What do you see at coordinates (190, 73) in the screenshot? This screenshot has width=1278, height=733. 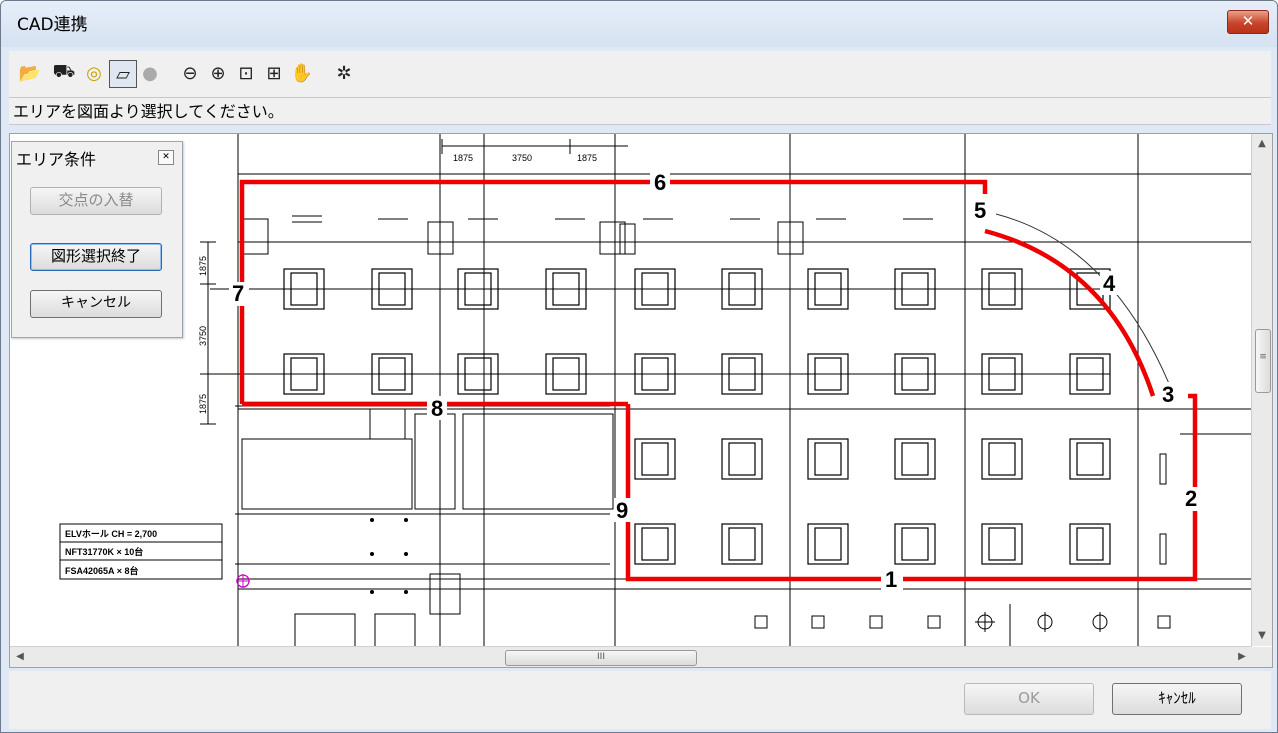 I see `zoom-out-icon: ⊖` at bounding box center [190, 73].